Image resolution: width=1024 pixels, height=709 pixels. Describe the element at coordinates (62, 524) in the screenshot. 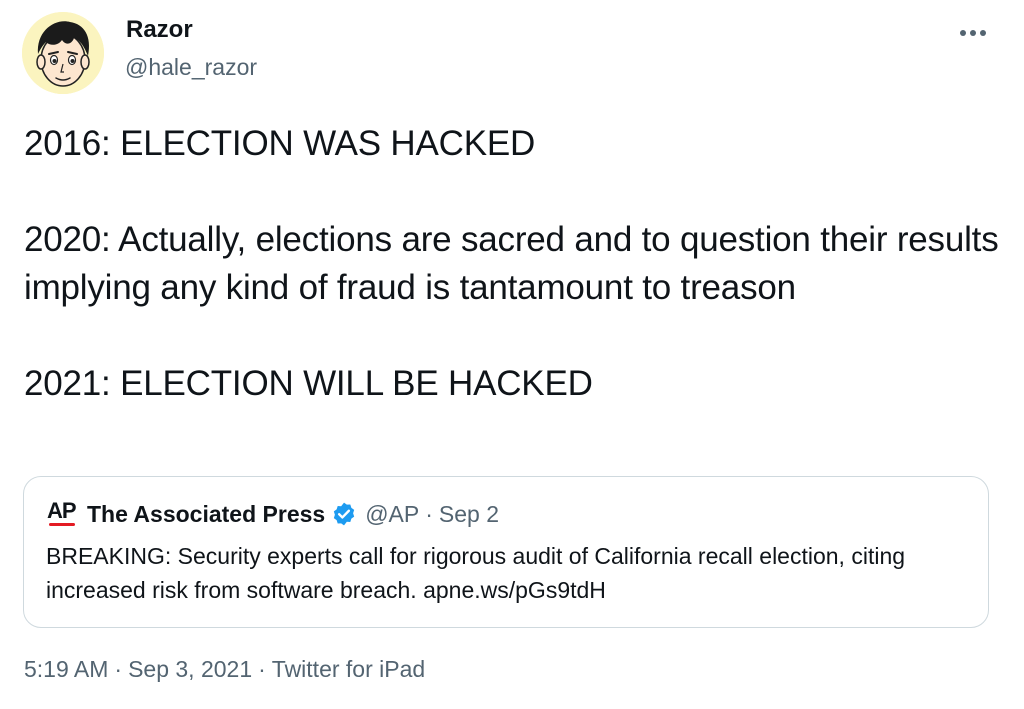

I see `ap-logo-underline` at that location.